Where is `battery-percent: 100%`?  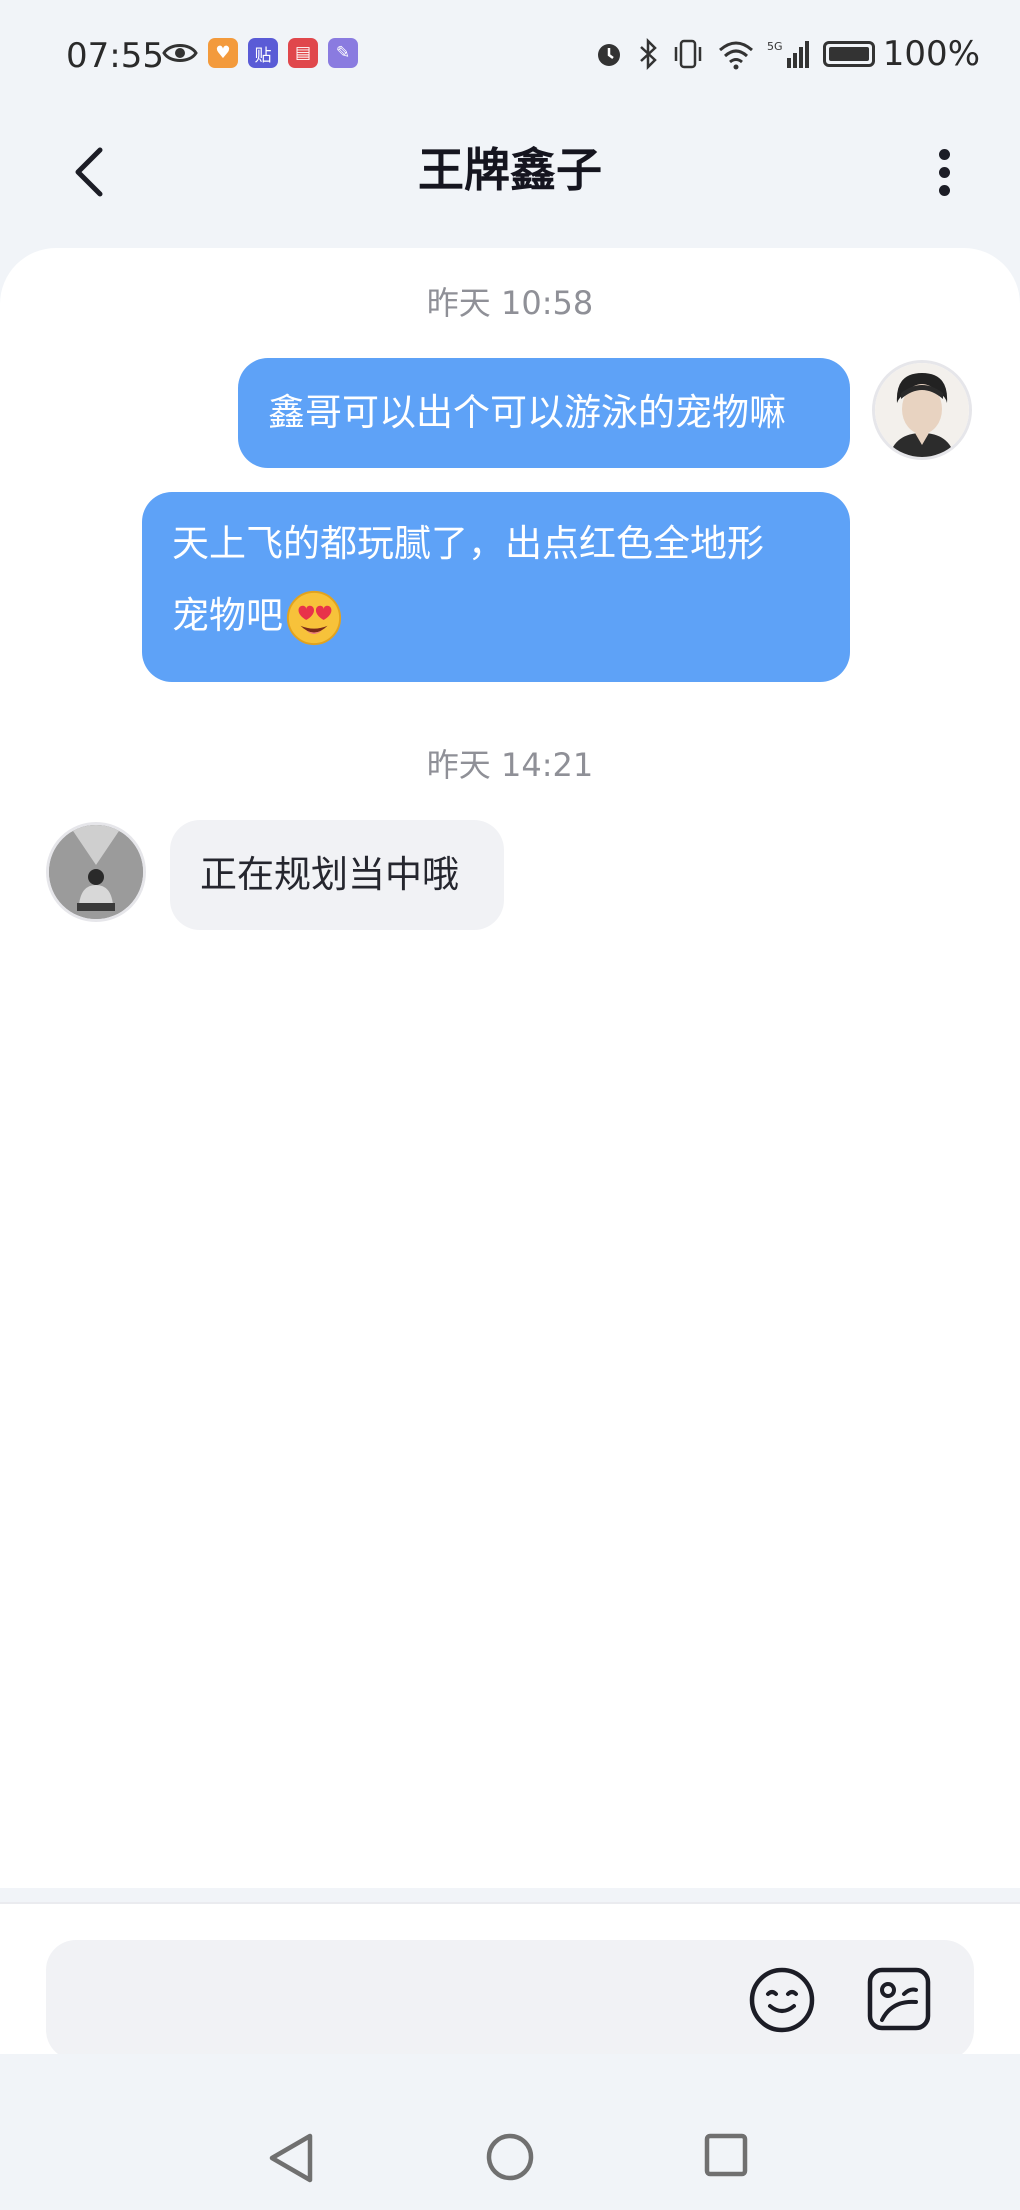 battery-percent: 100% is located at coordinates (931, 54).